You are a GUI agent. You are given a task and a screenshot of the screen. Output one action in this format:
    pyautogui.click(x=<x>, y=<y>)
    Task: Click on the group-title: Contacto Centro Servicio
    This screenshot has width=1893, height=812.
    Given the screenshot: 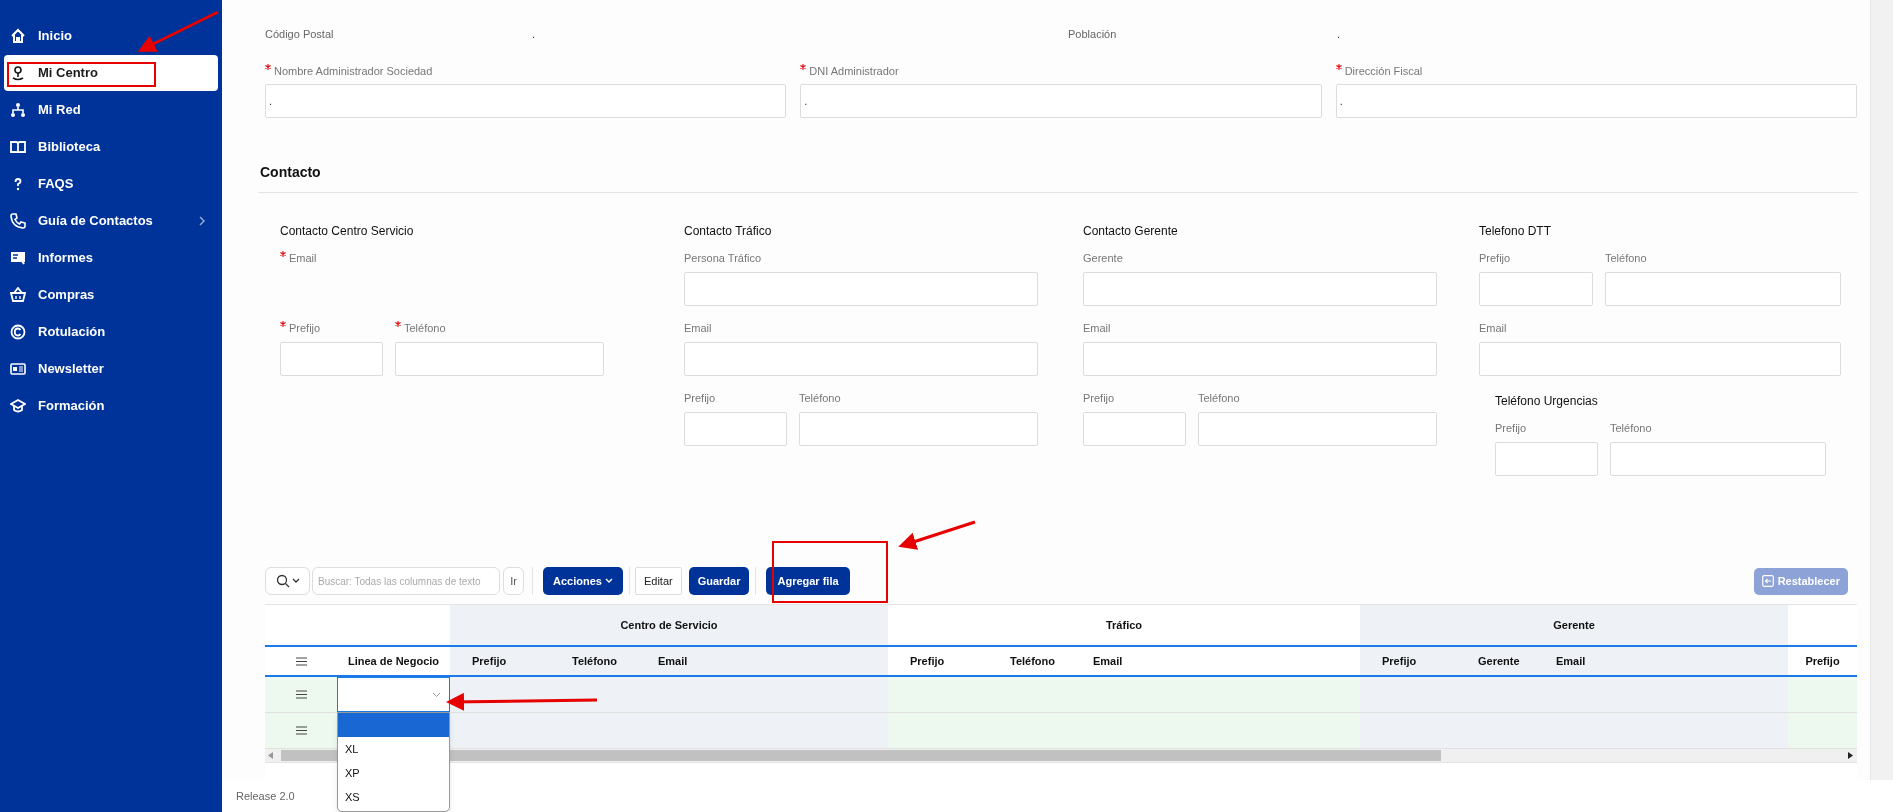 What is the action you would take?
    pyautogui.click(x=347, y=230)
    